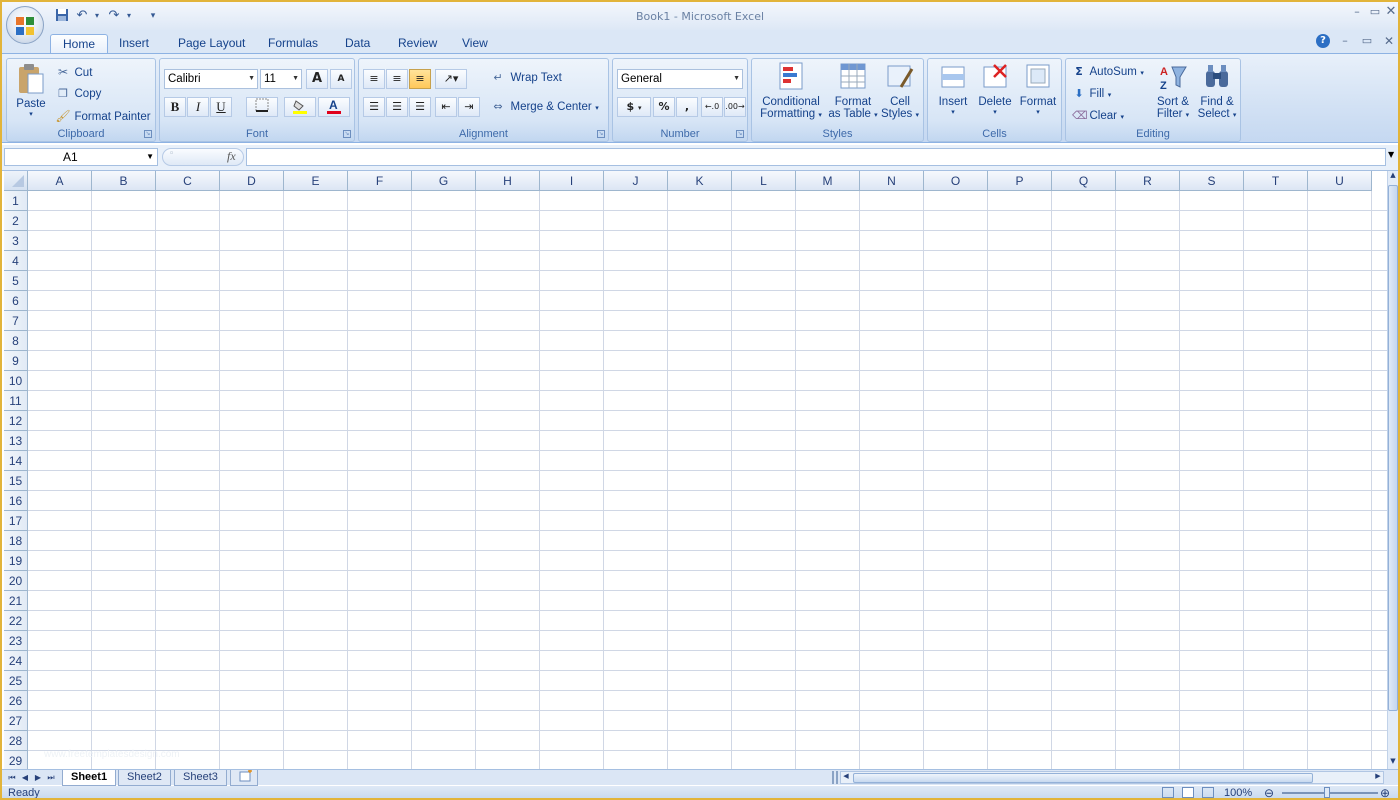  I want to click on borders-button, so click(262, 107).